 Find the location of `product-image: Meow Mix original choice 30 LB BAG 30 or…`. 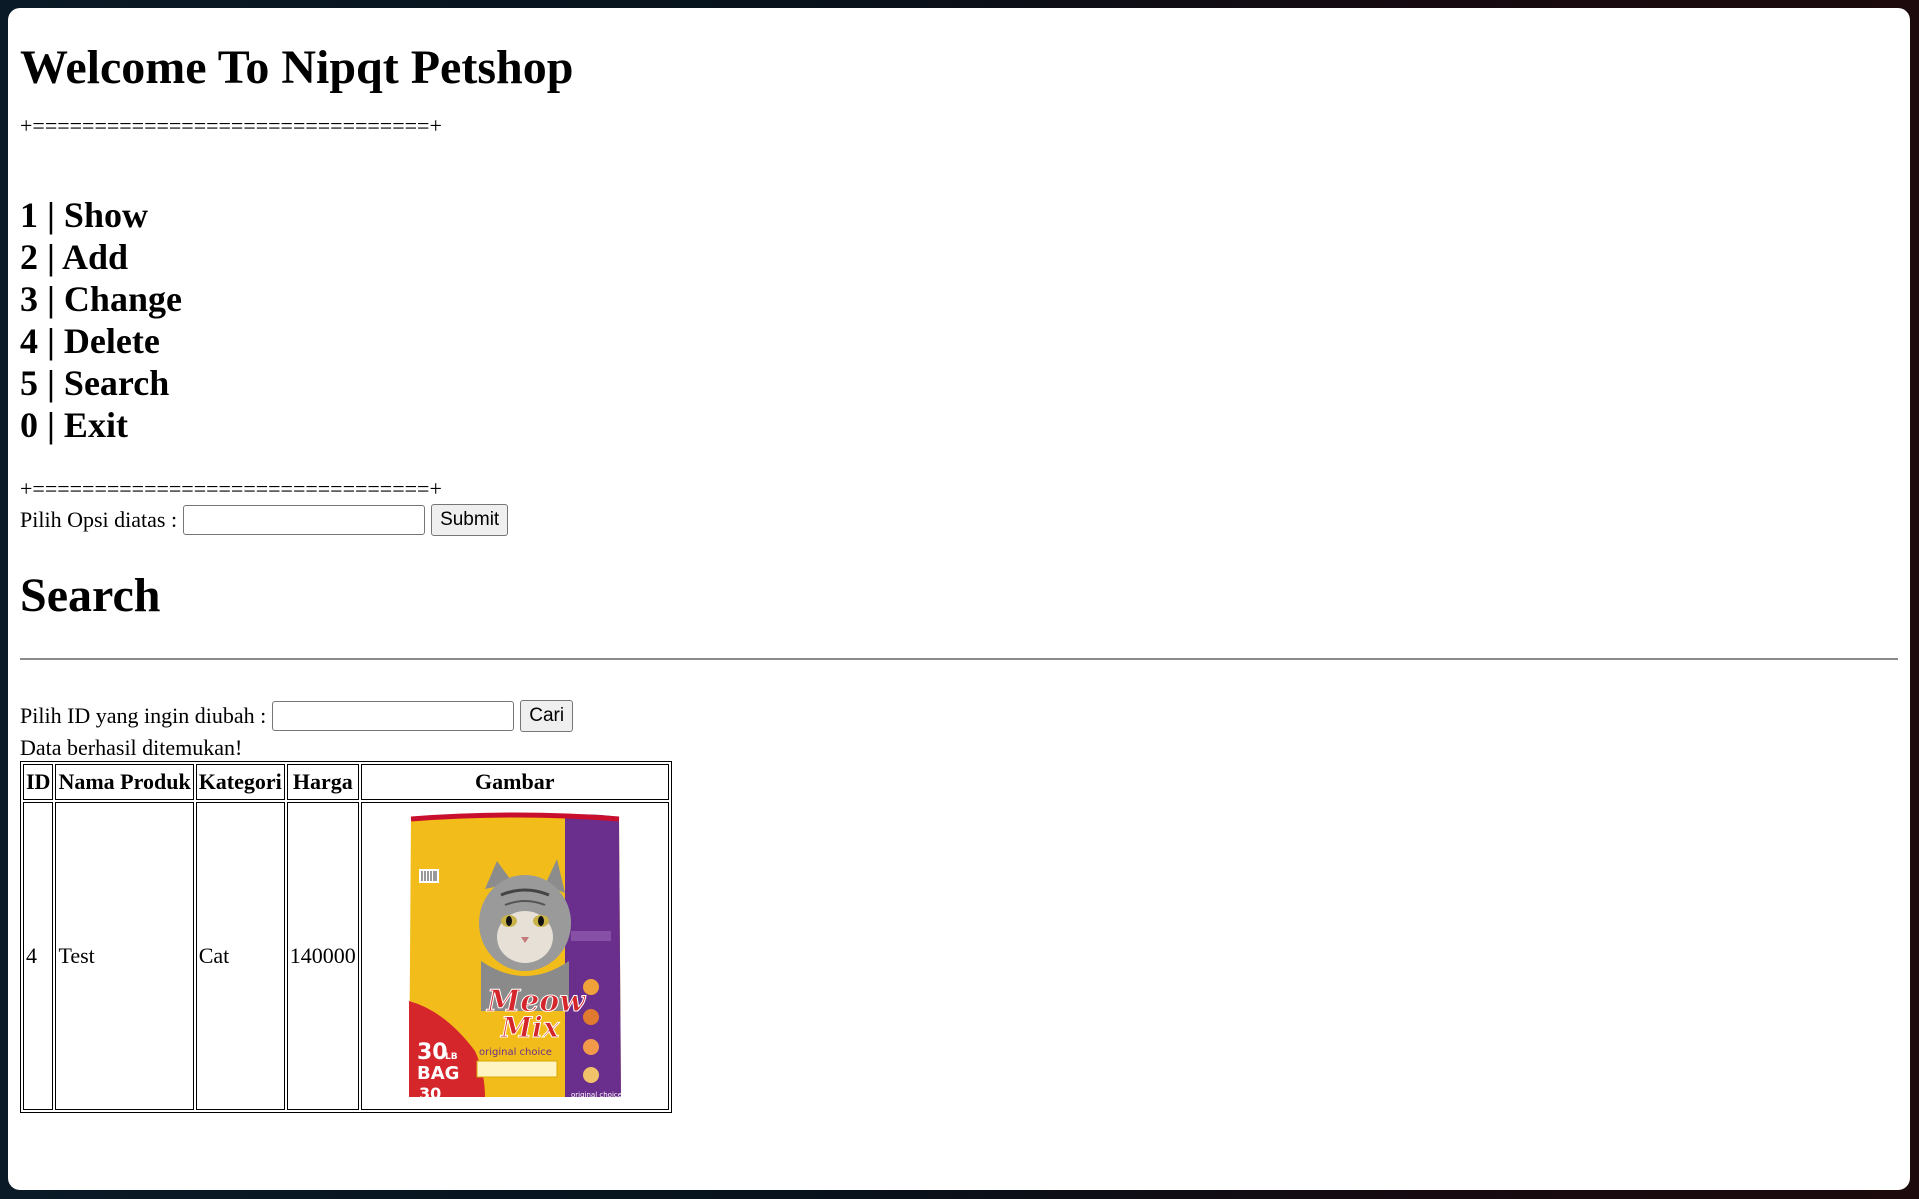

product-image: Meow Mix original choice 30 LB BAG 30 or… is located at coordinates (515, 957).